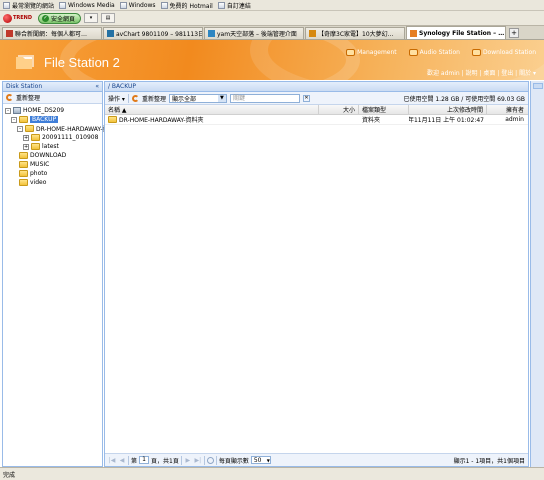  Describe the element at coordinates (9, 475) in the screenshot. I see `status-text: 完成` at that location.